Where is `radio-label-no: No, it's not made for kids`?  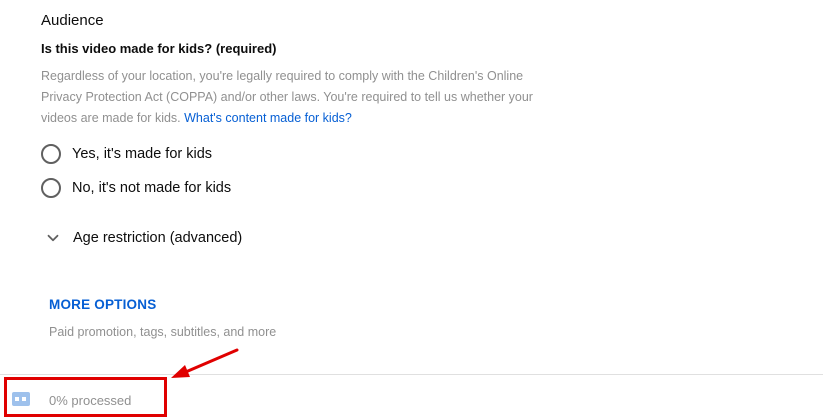
radio-label-no: No, it's not made for kids is located at coordinates (152, 188).